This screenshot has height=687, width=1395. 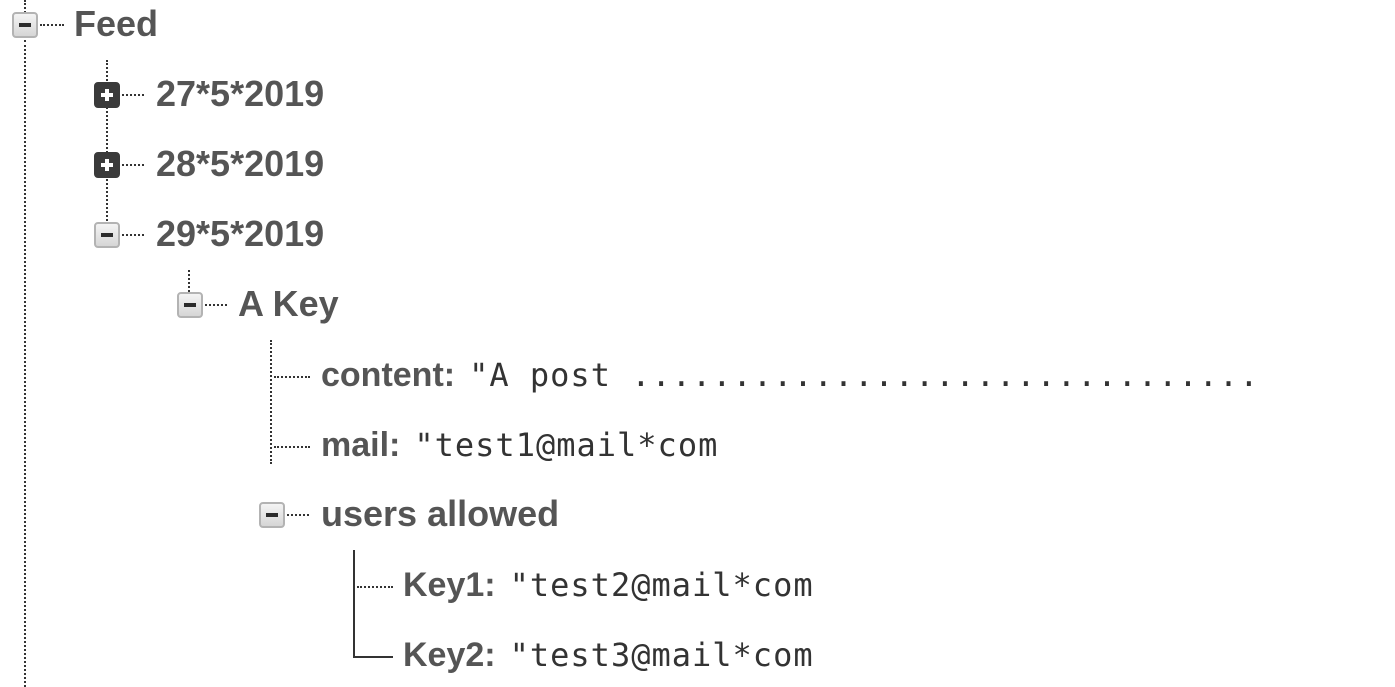 What do you see at coordinates (240, 94) in the screenshot?
I see `node-label-27-5-2019: 27*5*2019` at bounding box center [240, 94].